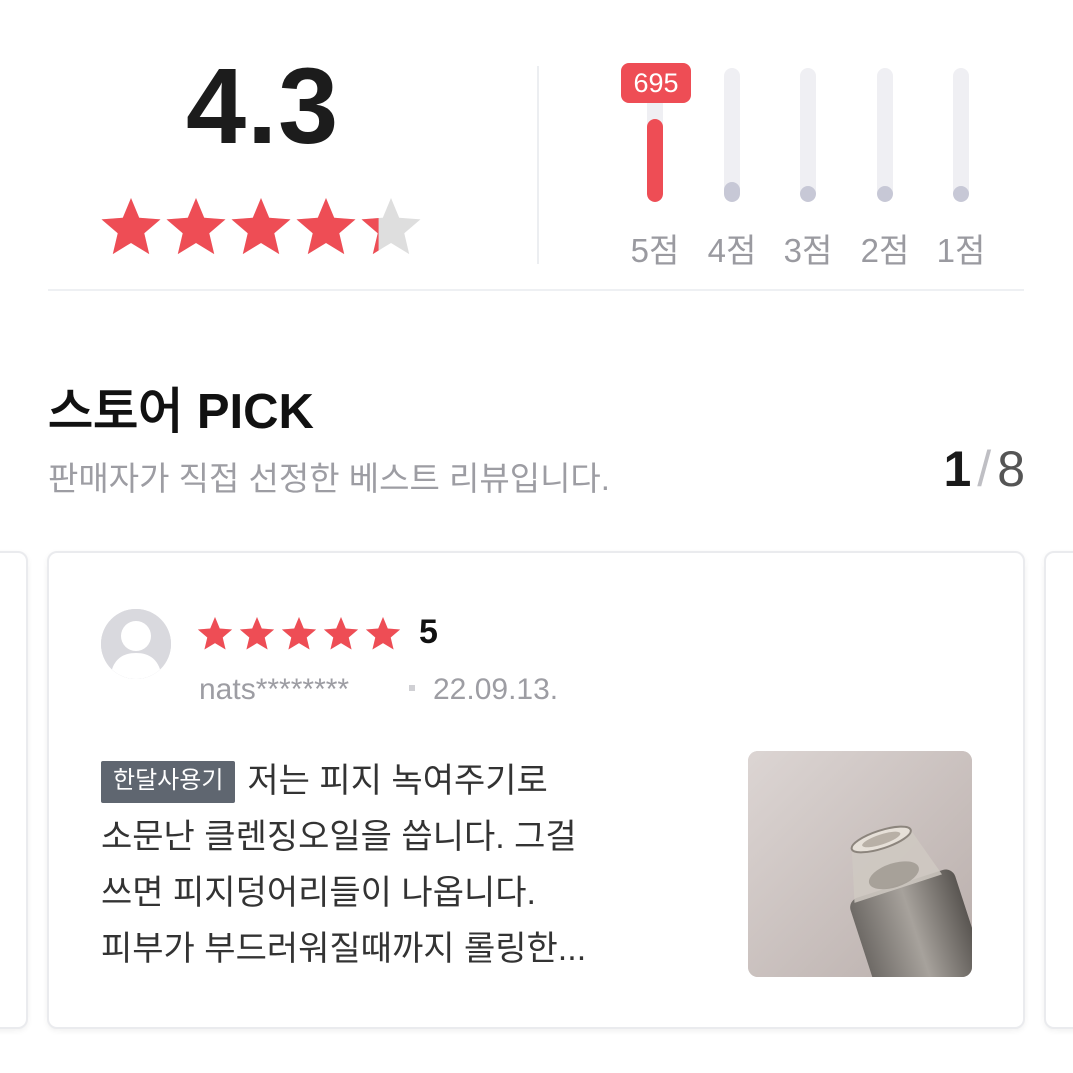 This screenshot has height=1073, width=1073. Describe the element at coordinates (961, 250) in the screenshot. I see `rating-bar-label: 1점` at that location.